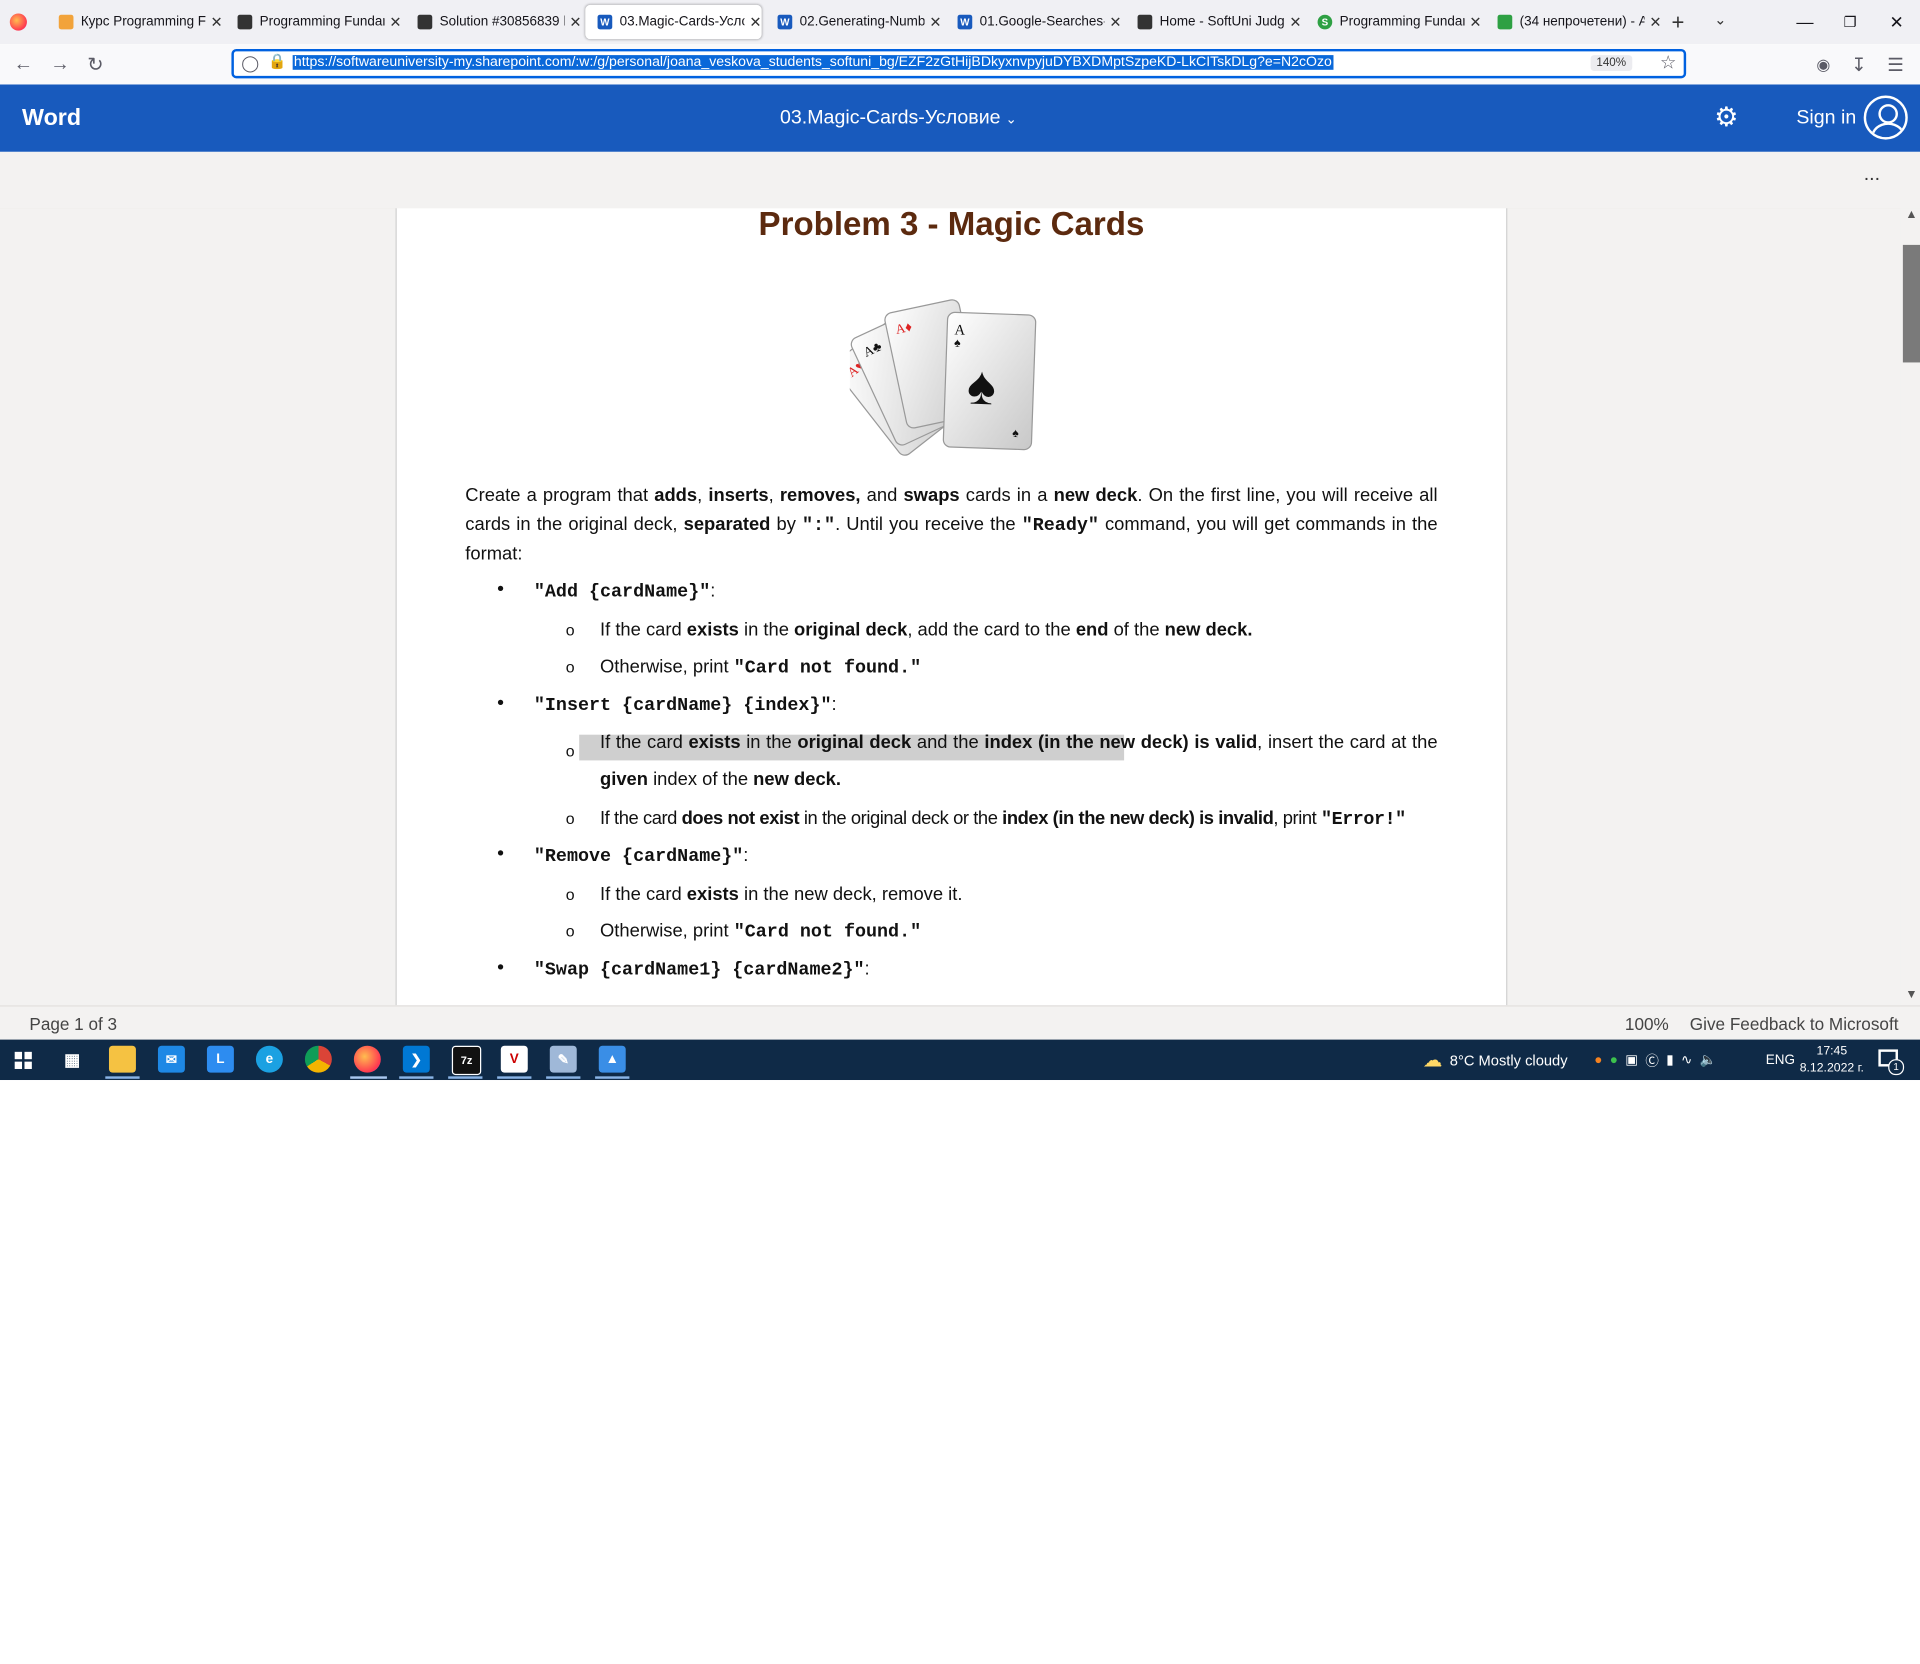  What do you see at coordinates (1573, 22) in the screenshot?
I see `browser-tab: (34 непрочетени) - АБ ✕` at bounding box center [1573, 22].